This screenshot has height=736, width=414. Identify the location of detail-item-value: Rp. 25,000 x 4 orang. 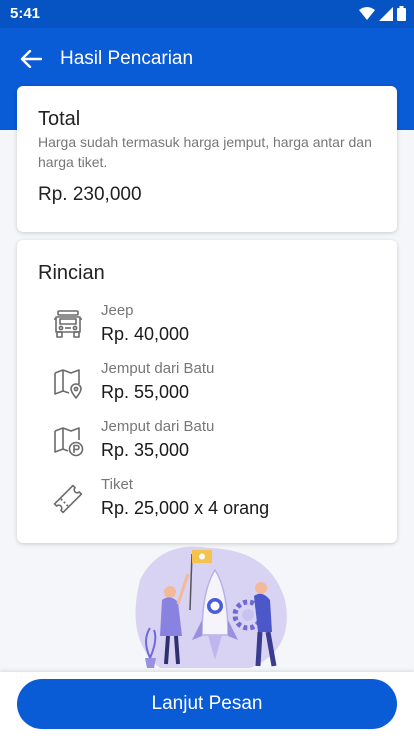
(185, 508).